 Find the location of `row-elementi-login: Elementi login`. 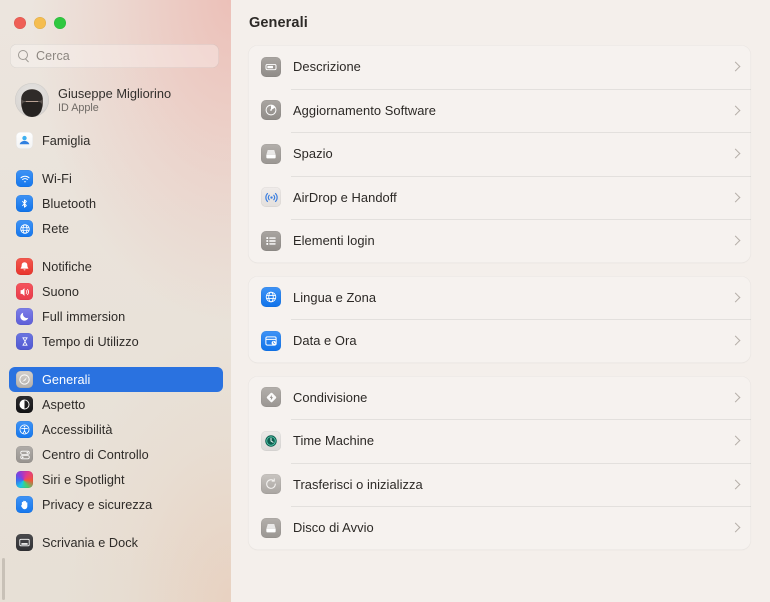

row-elementi-login: Elementi login is located at coordinates (499, 241).